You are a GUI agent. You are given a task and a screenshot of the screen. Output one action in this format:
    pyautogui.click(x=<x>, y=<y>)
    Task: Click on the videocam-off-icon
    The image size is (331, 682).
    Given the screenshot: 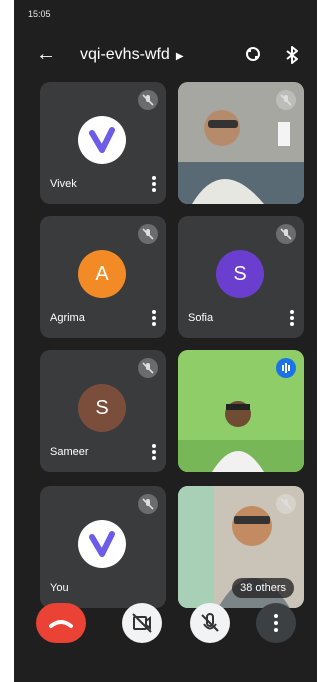 What is the action you would take?
    pyautogui.click(x=142, y=623)
    